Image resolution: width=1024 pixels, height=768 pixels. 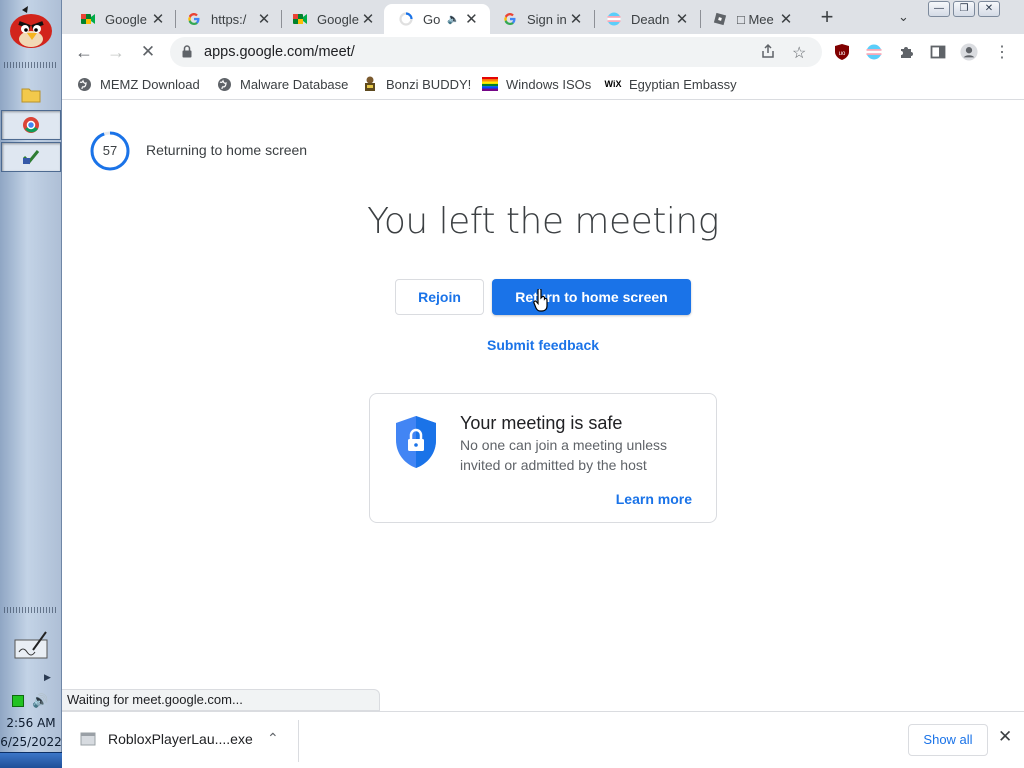 I want to click on bookmark-label: Malware Database, so click(x=294, y=84).